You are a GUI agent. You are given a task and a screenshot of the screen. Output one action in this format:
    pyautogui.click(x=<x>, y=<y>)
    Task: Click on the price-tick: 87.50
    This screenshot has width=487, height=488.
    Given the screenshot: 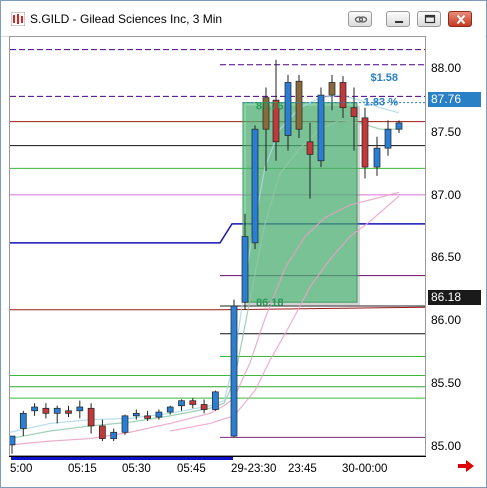 What is the action you would take?
    pyautogui.click(x=446, y=132)
    